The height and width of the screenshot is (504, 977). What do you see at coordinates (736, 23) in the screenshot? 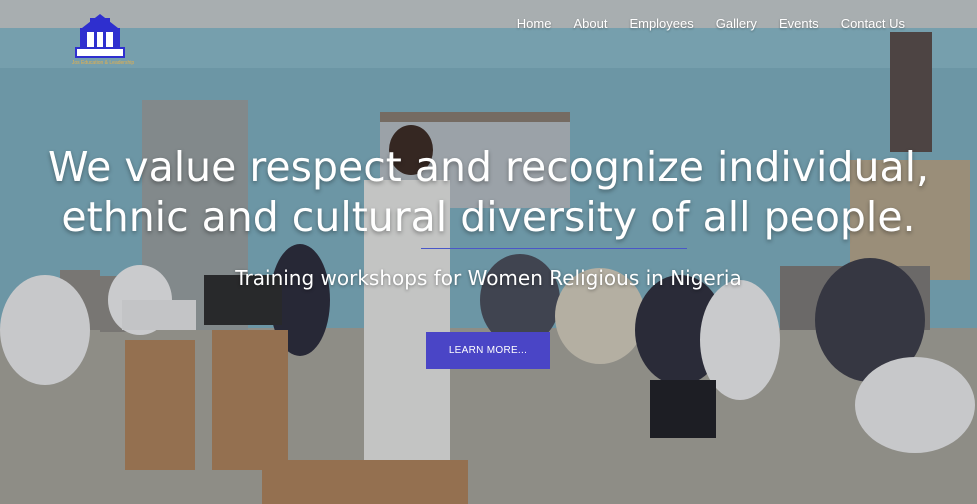
I see `nav-item-gallery: Gallery` at bounding box center [736, 23].